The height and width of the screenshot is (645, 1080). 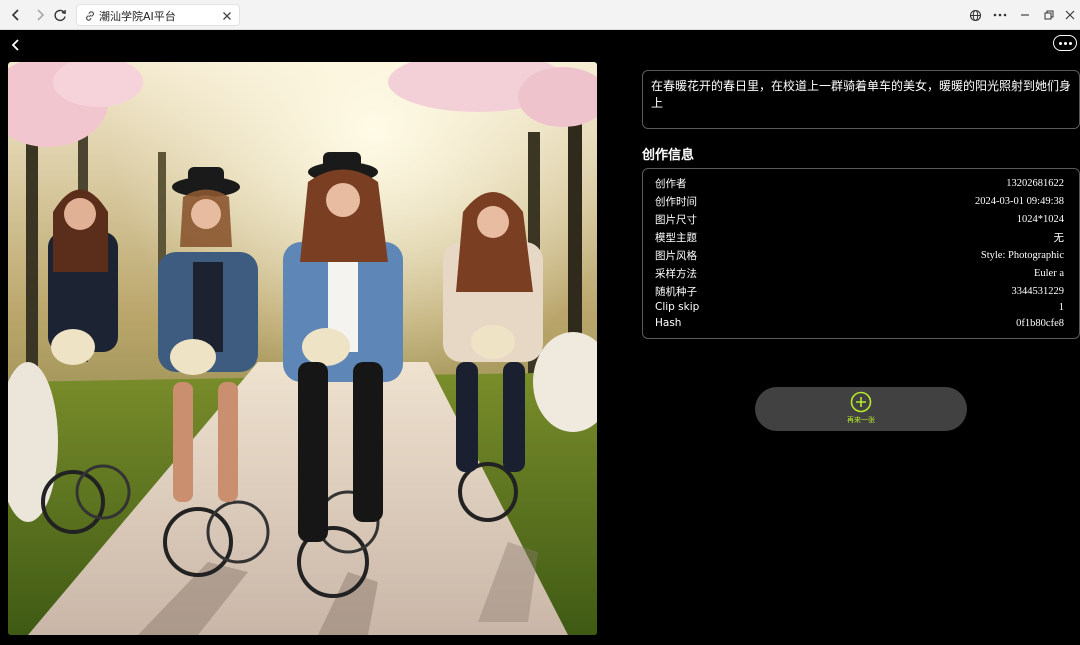 What do you see at coordinates (1040, 323) in the screenshot?
I see `info-value: 0f1b80cfe8` at bounding box center [1040, 323].